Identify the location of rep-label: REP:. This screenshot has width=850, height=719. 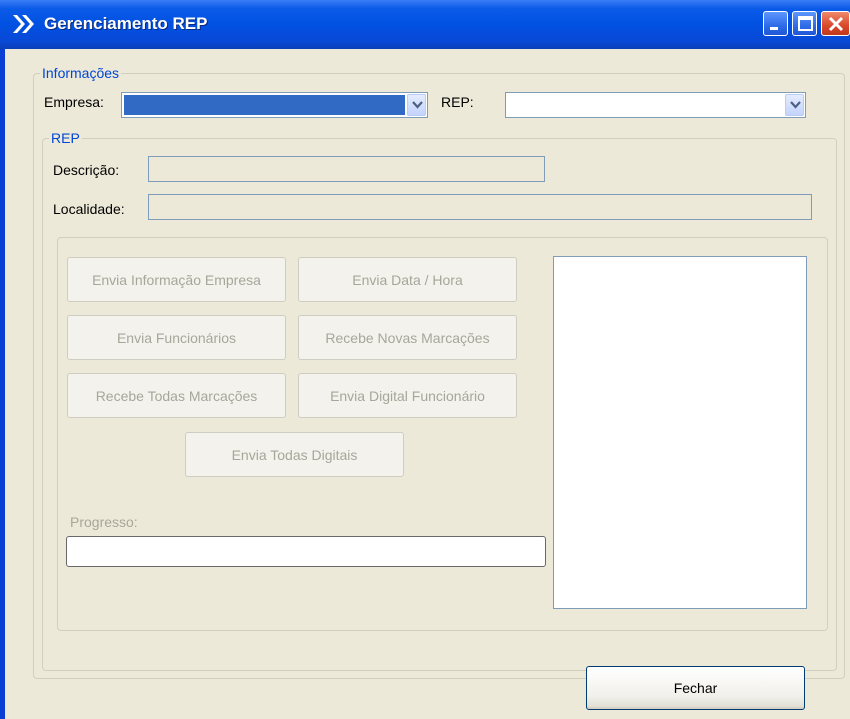
(457, 102).